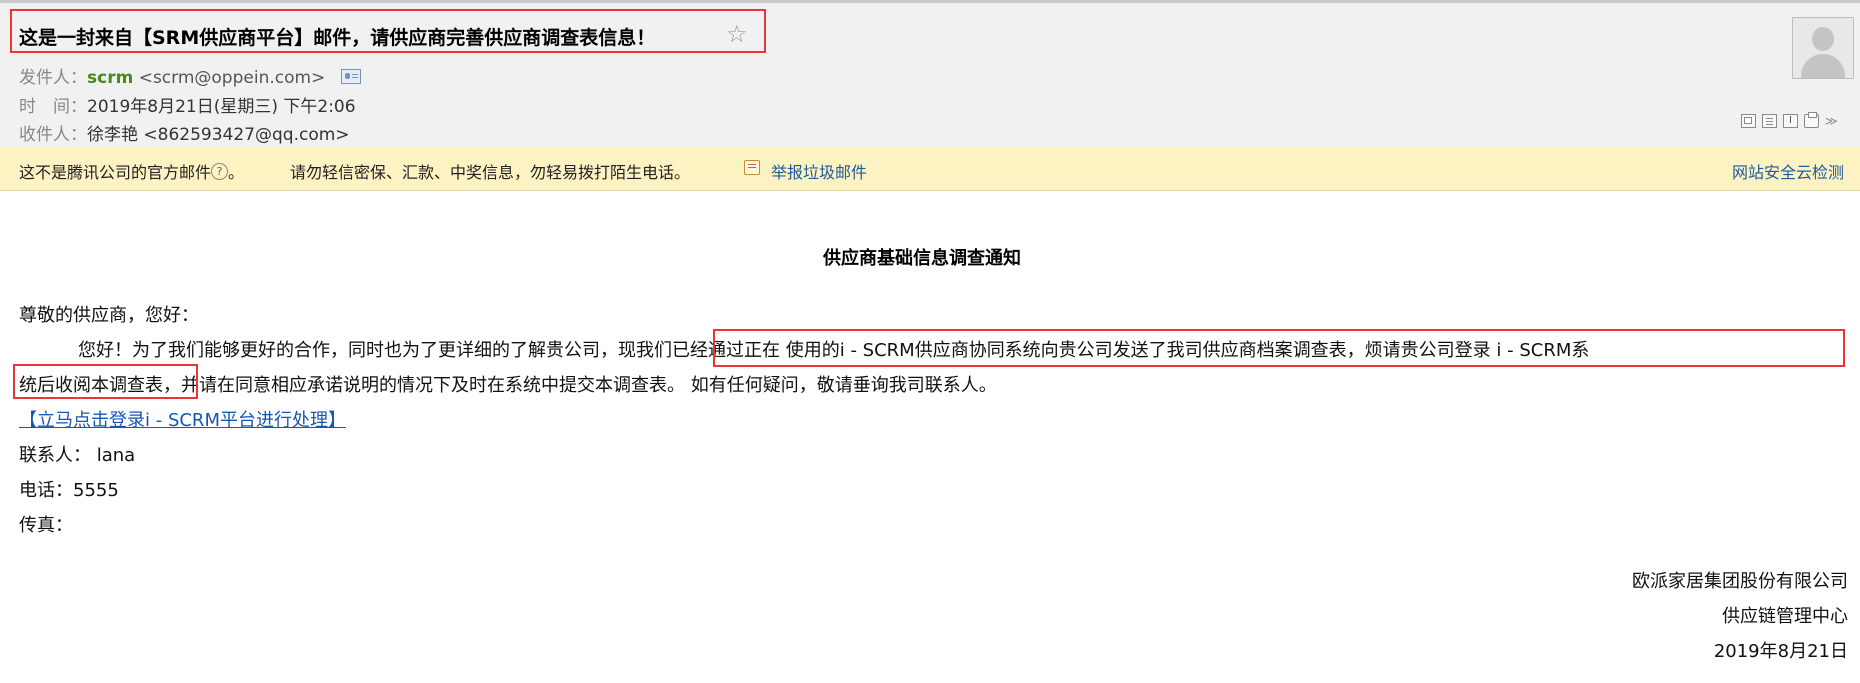  Describe the element at coordinates (110, 78) in the screenshot. I see `sender-name: scrm` at that location.